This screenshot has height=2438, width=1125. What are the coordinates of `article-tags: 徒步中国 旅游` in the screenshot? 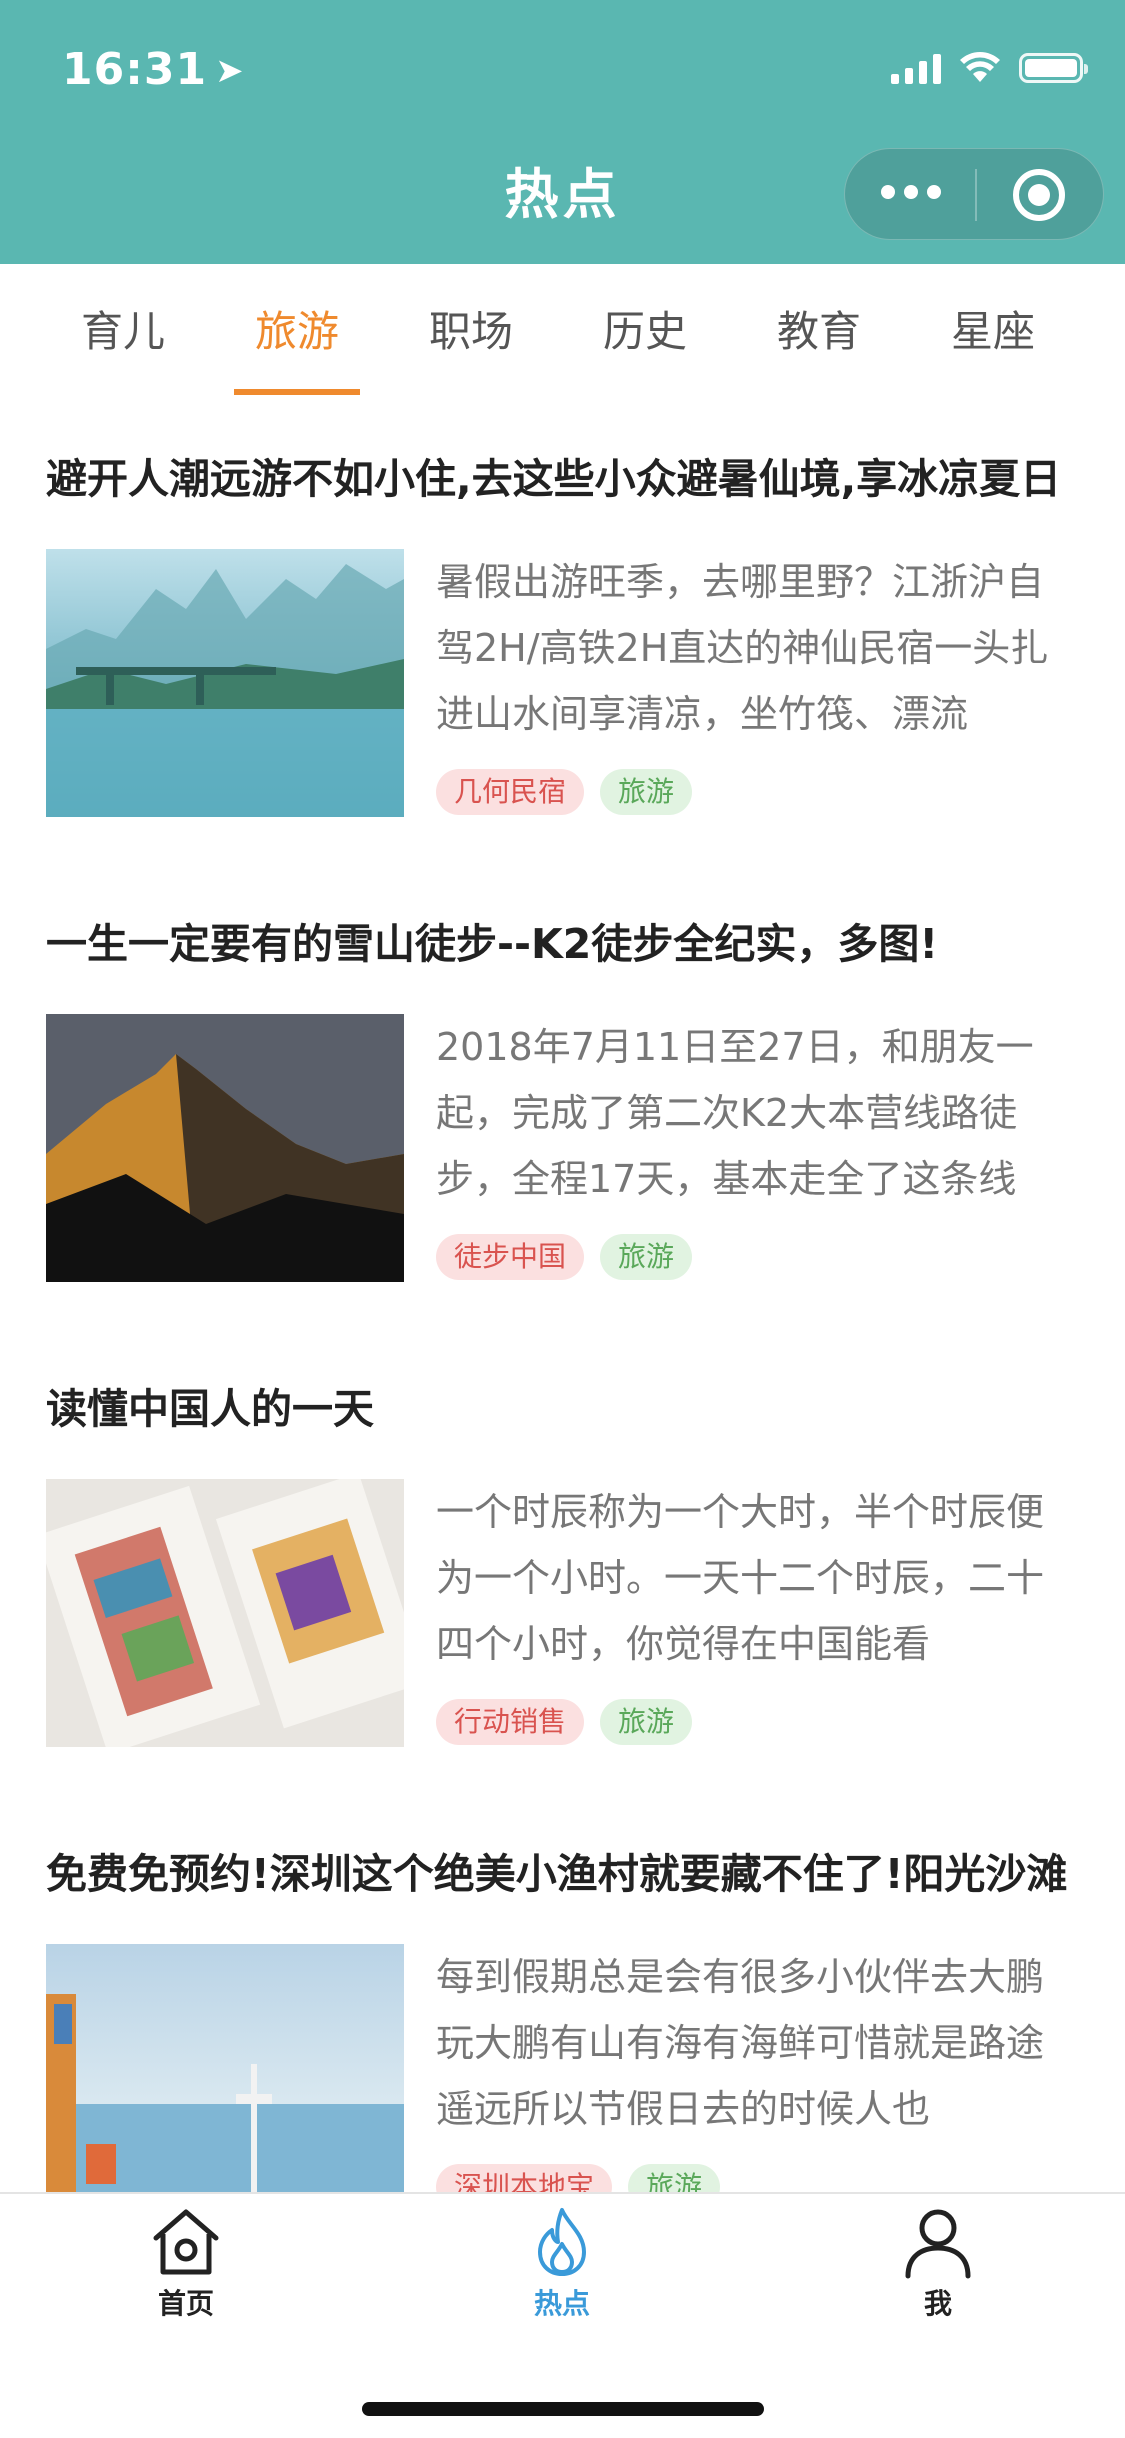 It's located at (564, 1257).